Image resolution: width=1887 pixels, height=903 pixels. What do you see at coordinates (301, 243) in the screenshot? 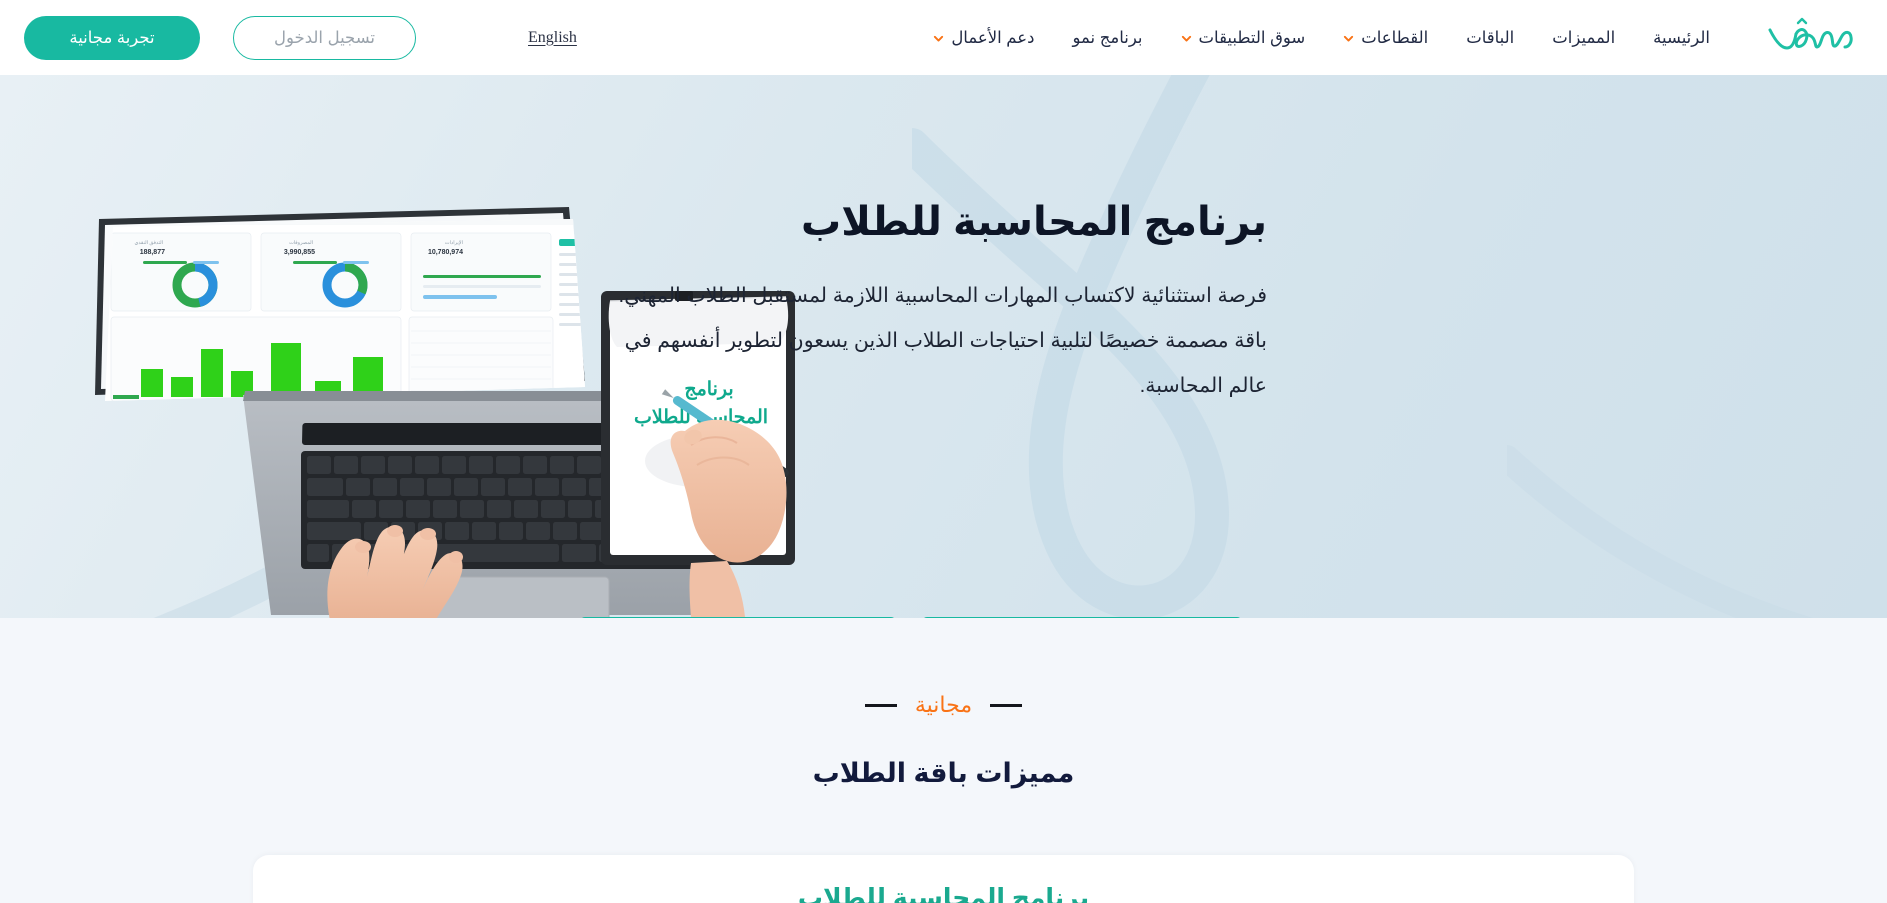
I see `svg-text: المصروفات` at bounding box center [301, 243].